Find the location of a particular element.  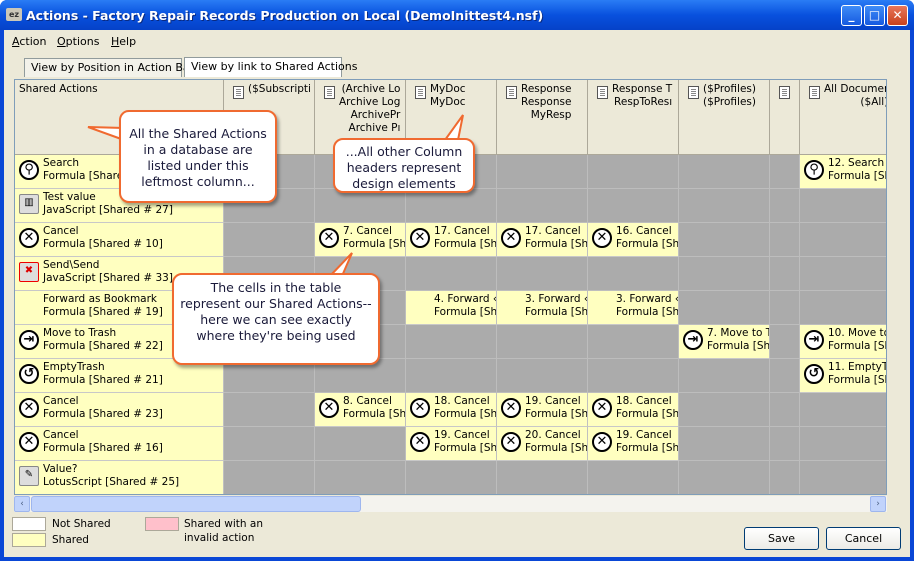

action-name: Send\Send is located at coordinates (71, 265).